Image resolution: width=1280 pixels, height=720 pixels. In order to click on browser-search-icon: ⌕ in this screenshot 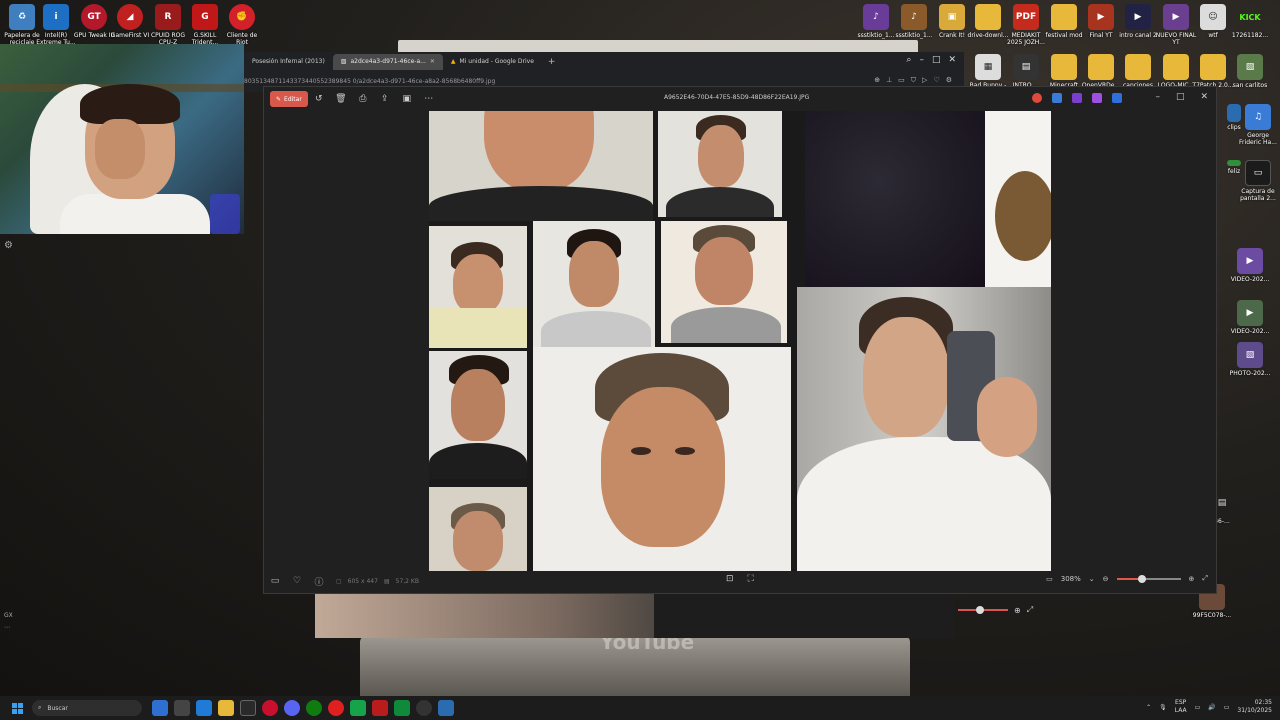, I will do `click(908, 60)`.